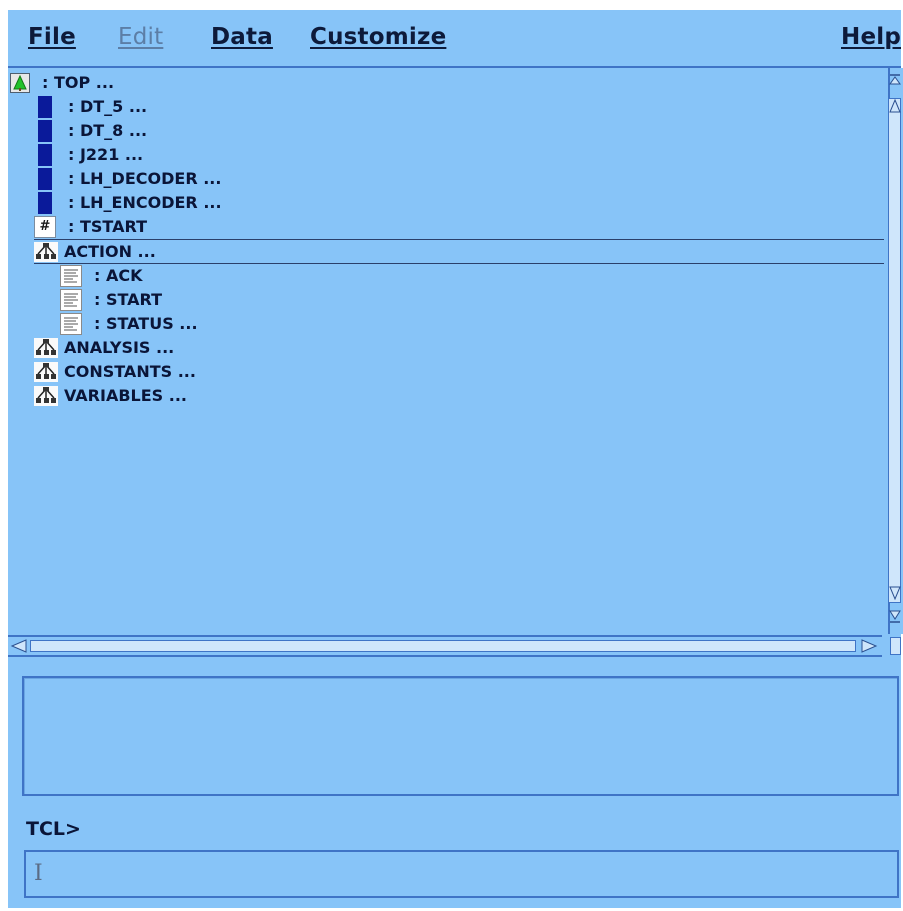 The image size is (903, 911). I want to click on scroll-up-arrow-icon, so click(895, 107).